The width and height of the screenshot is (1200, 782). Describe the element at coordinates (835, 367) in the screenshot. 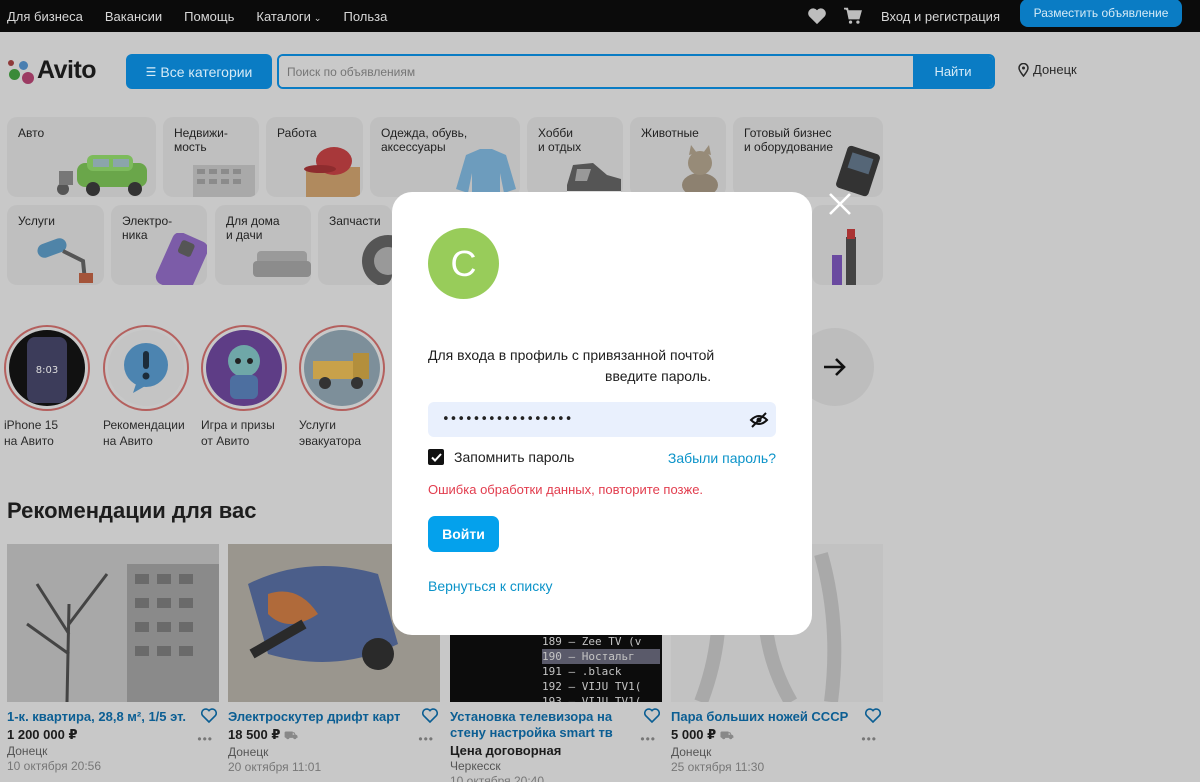

I see `arrow-right-icon` at that location.